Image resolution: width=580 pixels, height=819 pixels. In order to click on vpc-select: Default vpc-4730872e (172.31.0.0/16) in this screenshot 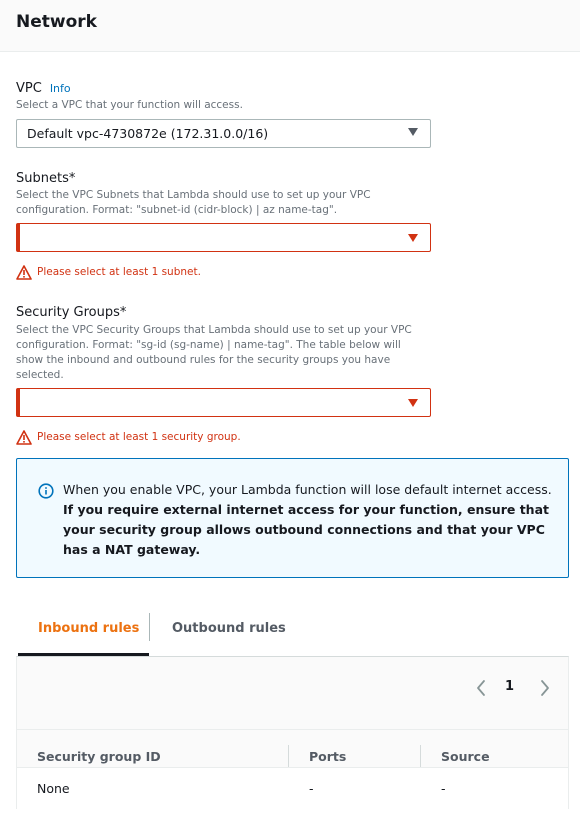, I will do `click(223, 133)`.